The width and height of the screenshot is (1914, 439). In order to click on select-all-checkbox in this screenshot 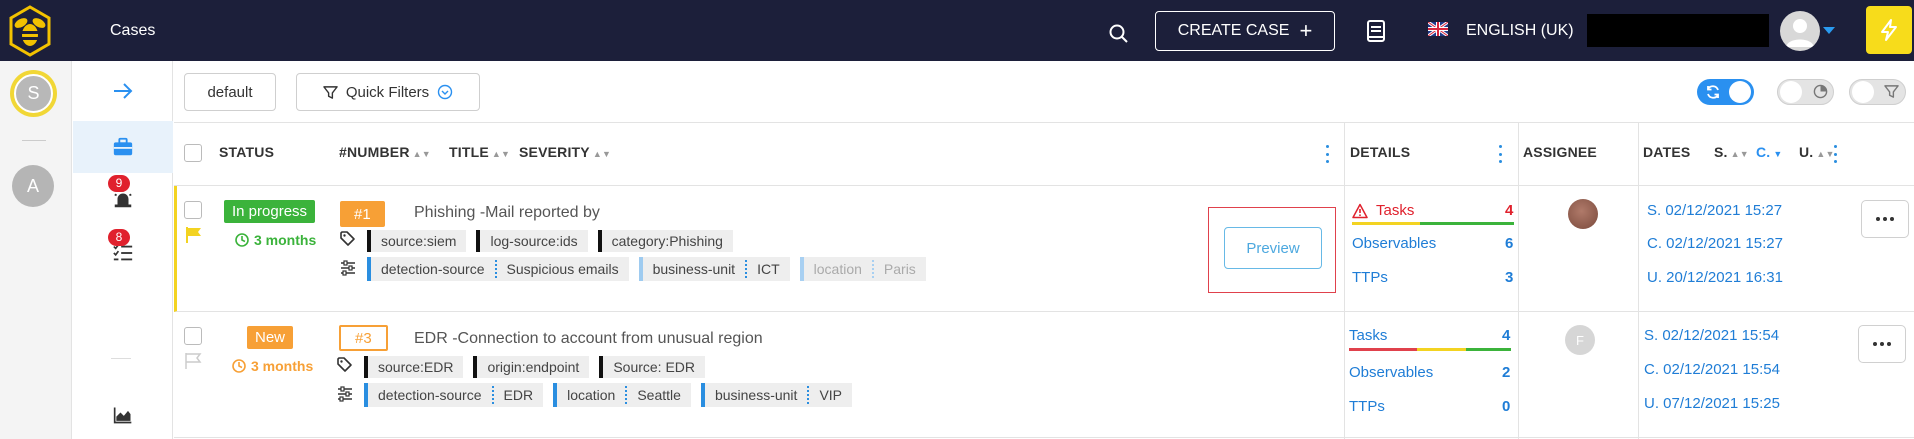, I will do `click(193, 153)`.